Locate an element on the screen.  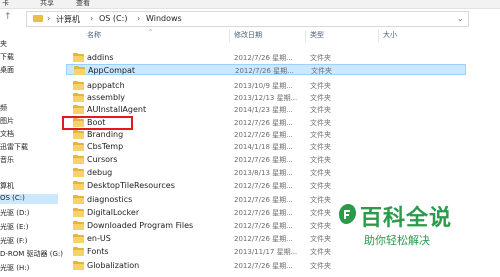
nav-item-os-c: OS (C:) is located at coordinates (29, 199).